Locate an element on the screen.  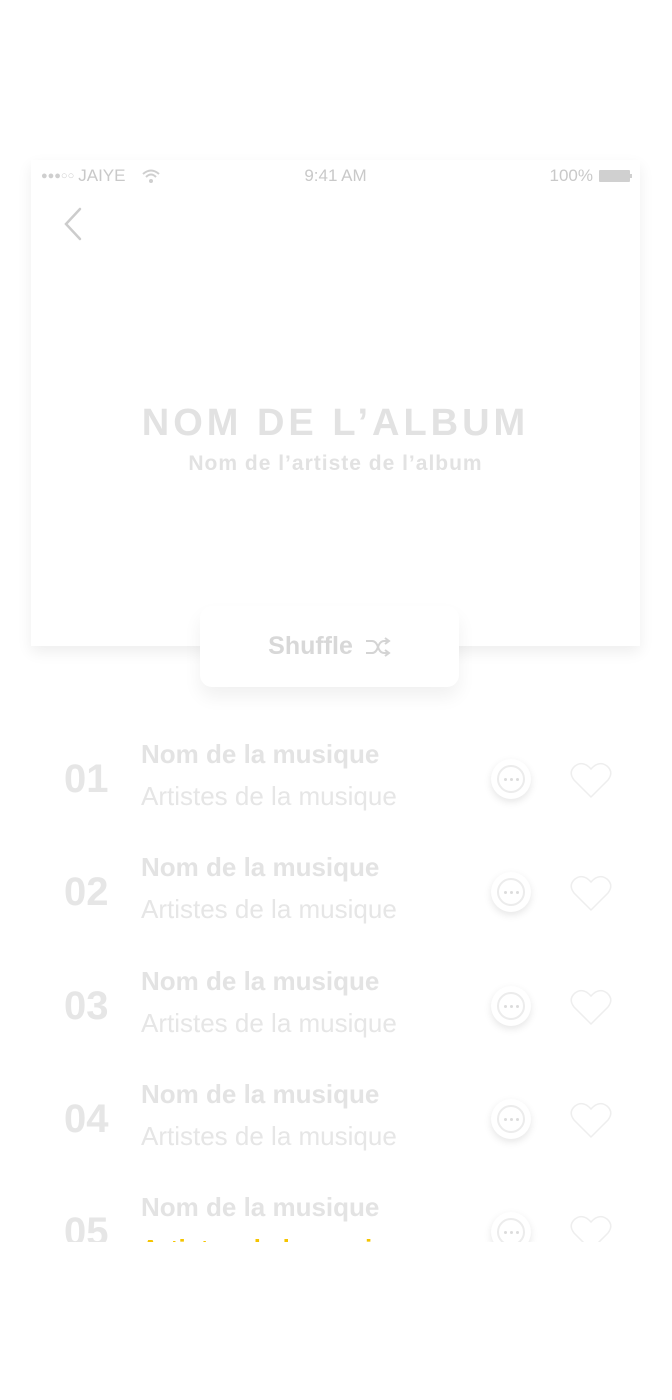
track-number: 04 is located at coordinates (86, 1119).